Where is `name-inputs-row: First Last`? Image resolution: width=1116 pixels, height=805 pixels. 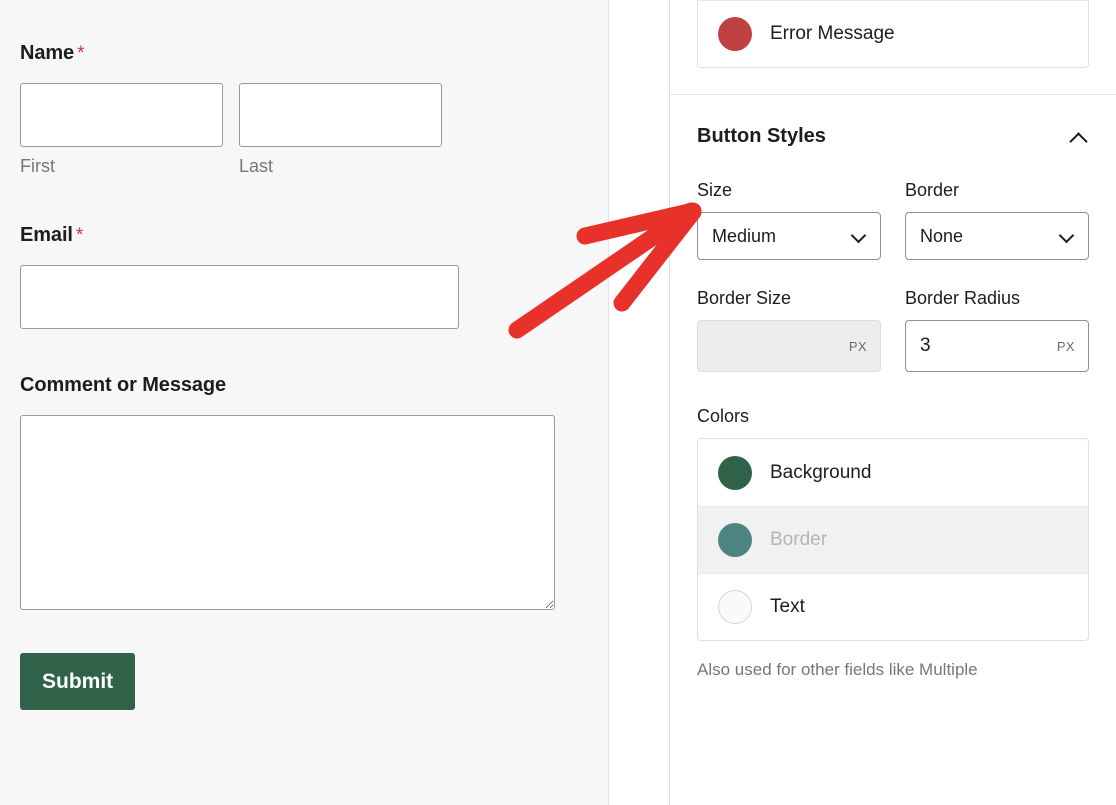 name-inputs-row: First Last is located at coordinates (304, 130).